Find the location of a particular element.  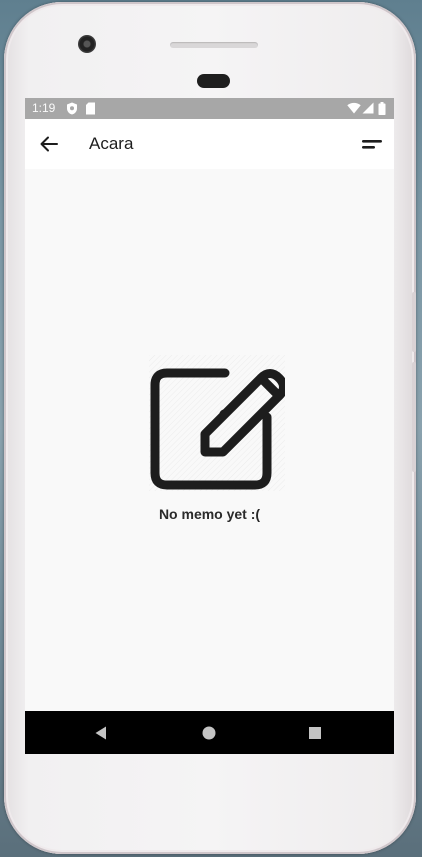

earpiece-speaker is located at coordinates (214, 45).